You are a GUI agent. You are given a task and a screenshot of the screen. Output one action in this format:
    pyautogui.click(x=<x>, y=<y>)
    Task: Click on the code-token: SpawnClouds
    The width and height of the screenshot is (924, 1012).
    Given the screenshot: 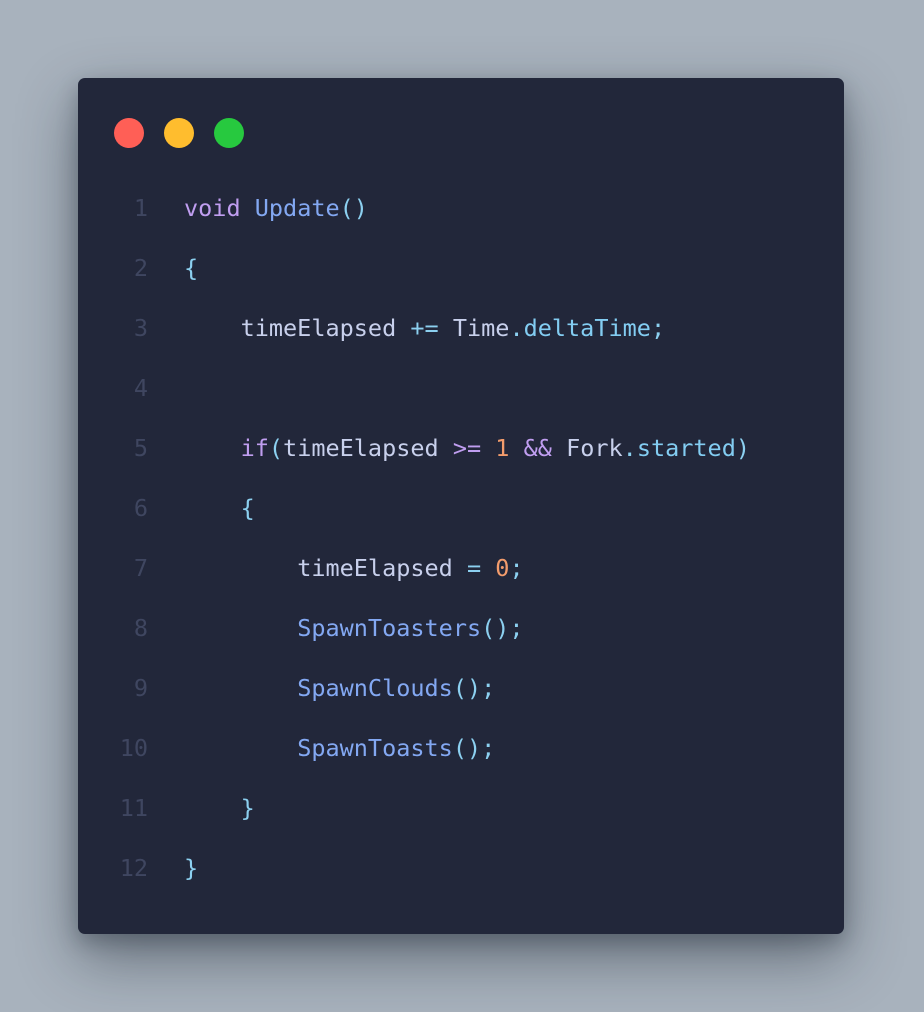 What is the action you would take?
    pyautogui.click(x=375, y=688)
    